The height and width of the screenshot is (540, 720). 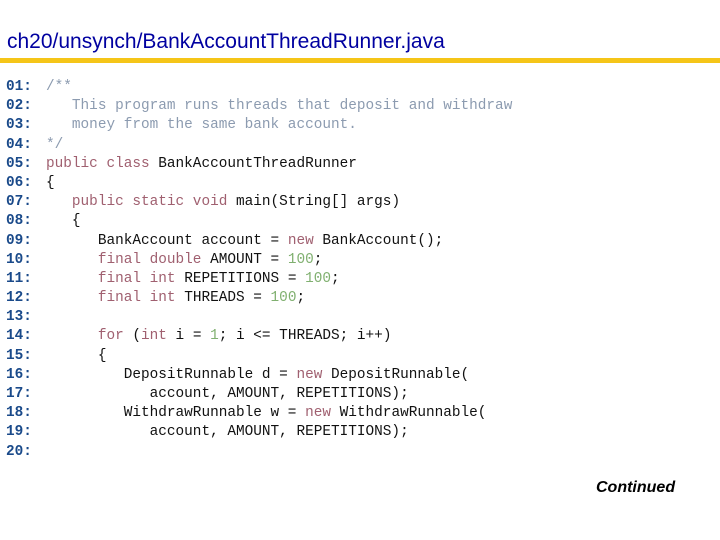 I want to click on code-text: final double AMOUNT = 100;, so click(x=184, y=260).